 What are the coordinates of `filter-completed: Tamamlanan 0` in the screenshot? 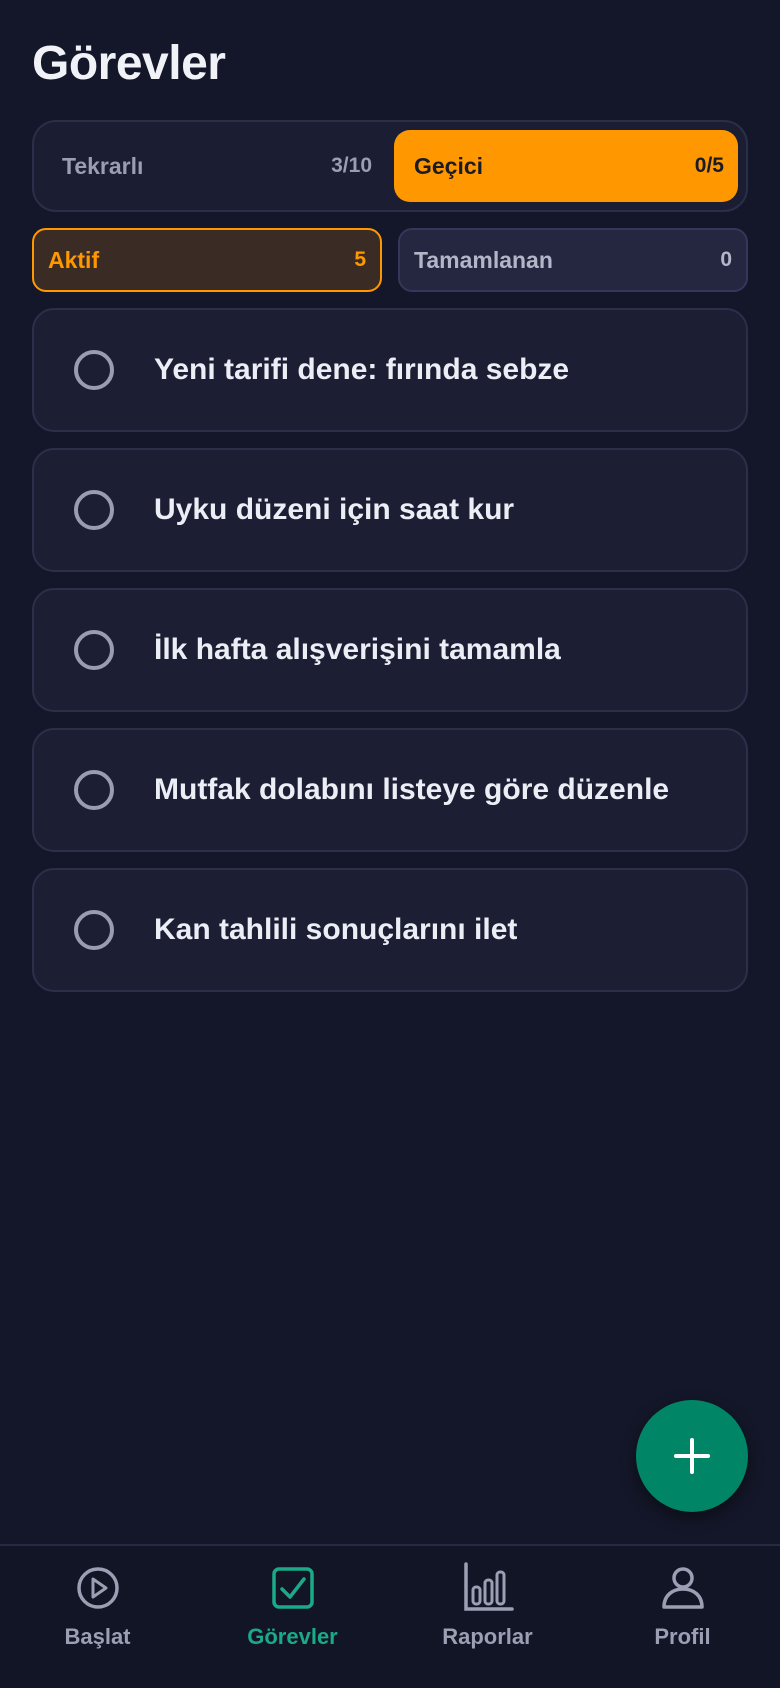 It's located at (573, 260).